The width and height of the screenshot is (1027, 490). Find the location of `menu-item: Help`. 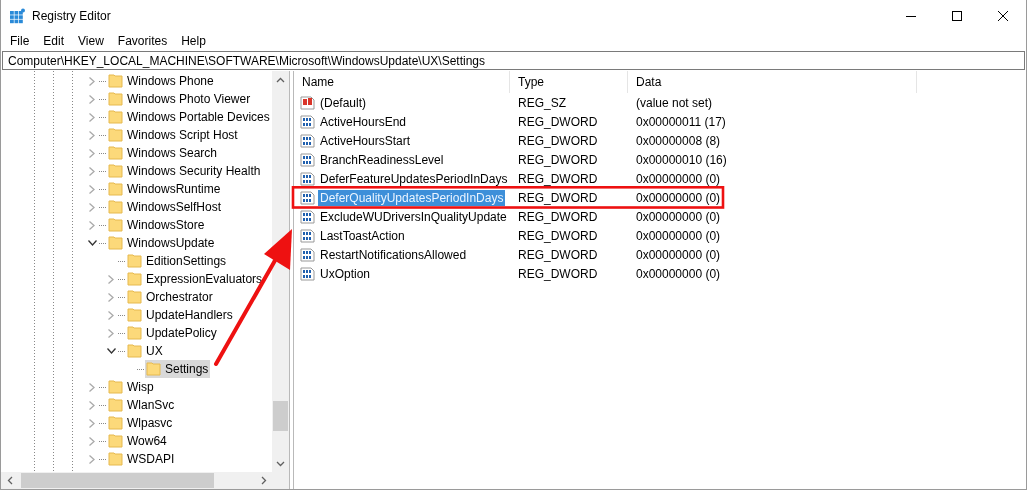

menu-item: Help is located at coordinates (193, 41).